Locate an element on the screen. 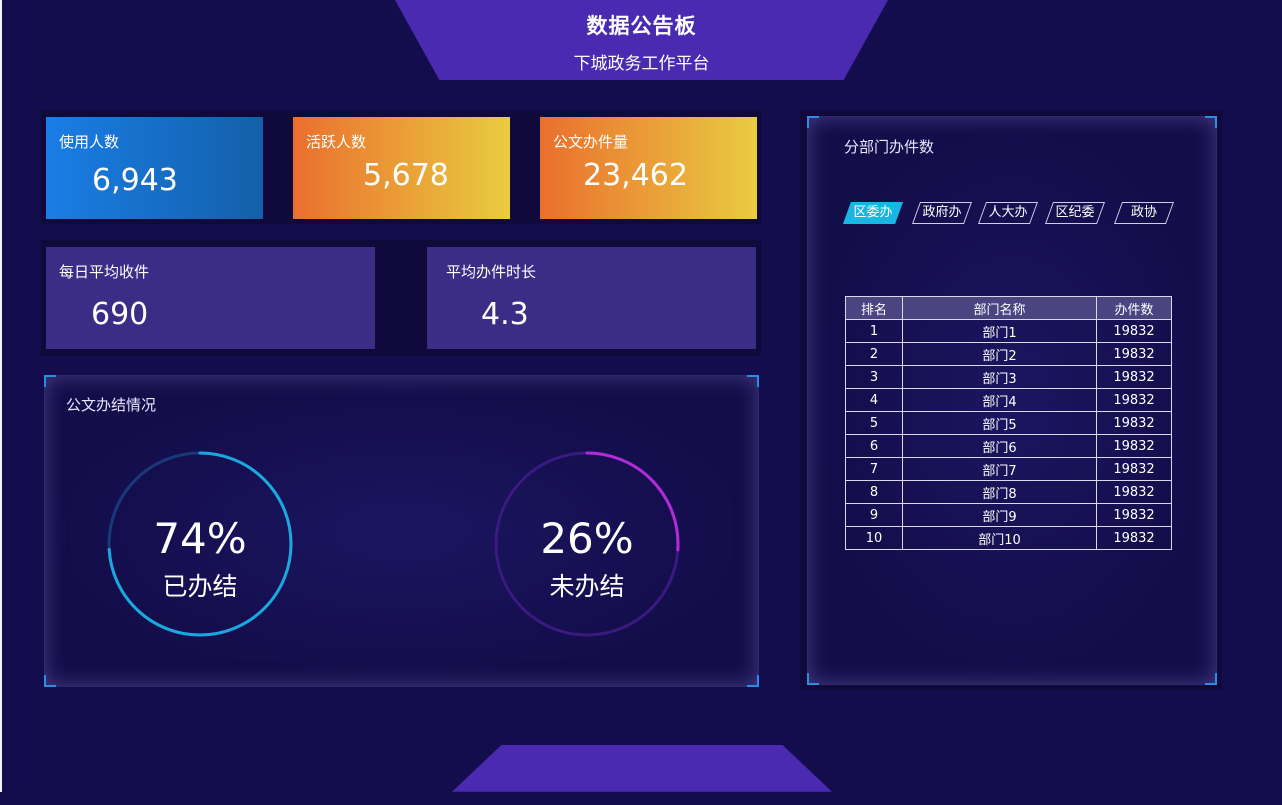  dept-cell: 部门10 is located at coordinates (999, 538).